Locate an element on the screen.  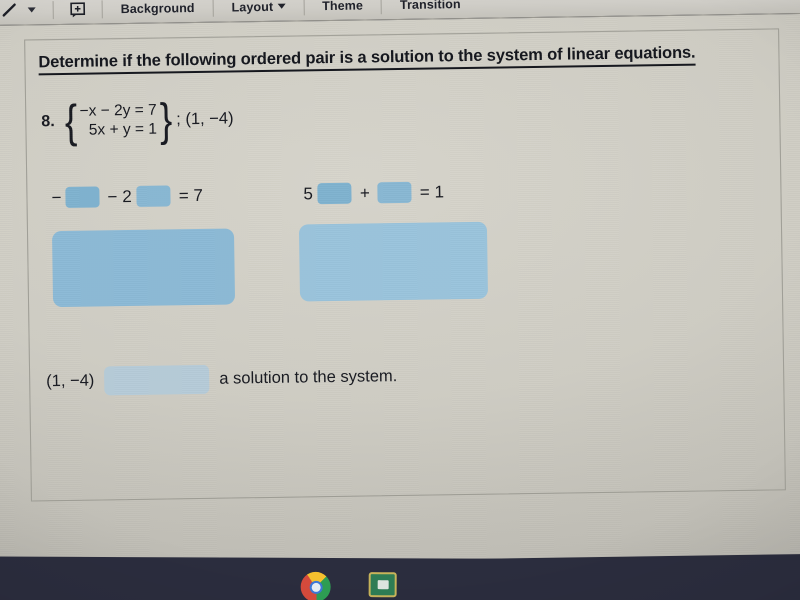
equation-2: 5x + y = 1 is located at coordinates (123, 129).